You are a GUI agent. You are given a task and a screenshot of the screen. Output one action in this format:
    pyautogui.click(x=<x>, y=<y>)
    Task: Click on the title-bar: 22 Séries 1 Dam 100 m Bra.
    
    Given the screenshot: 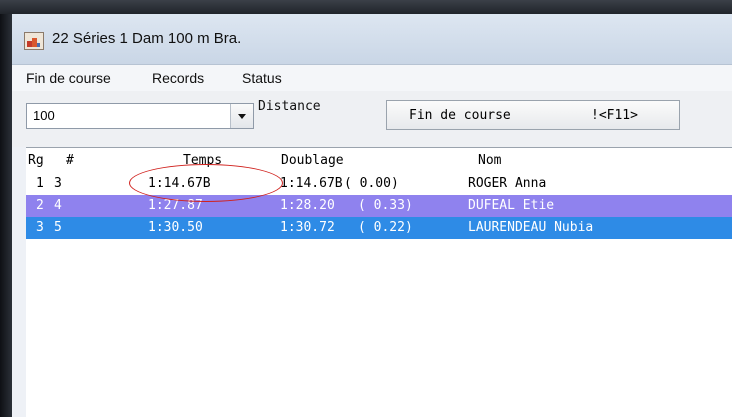 What is the action you would take?
    pyautogui.click(x=372, y=39)
    